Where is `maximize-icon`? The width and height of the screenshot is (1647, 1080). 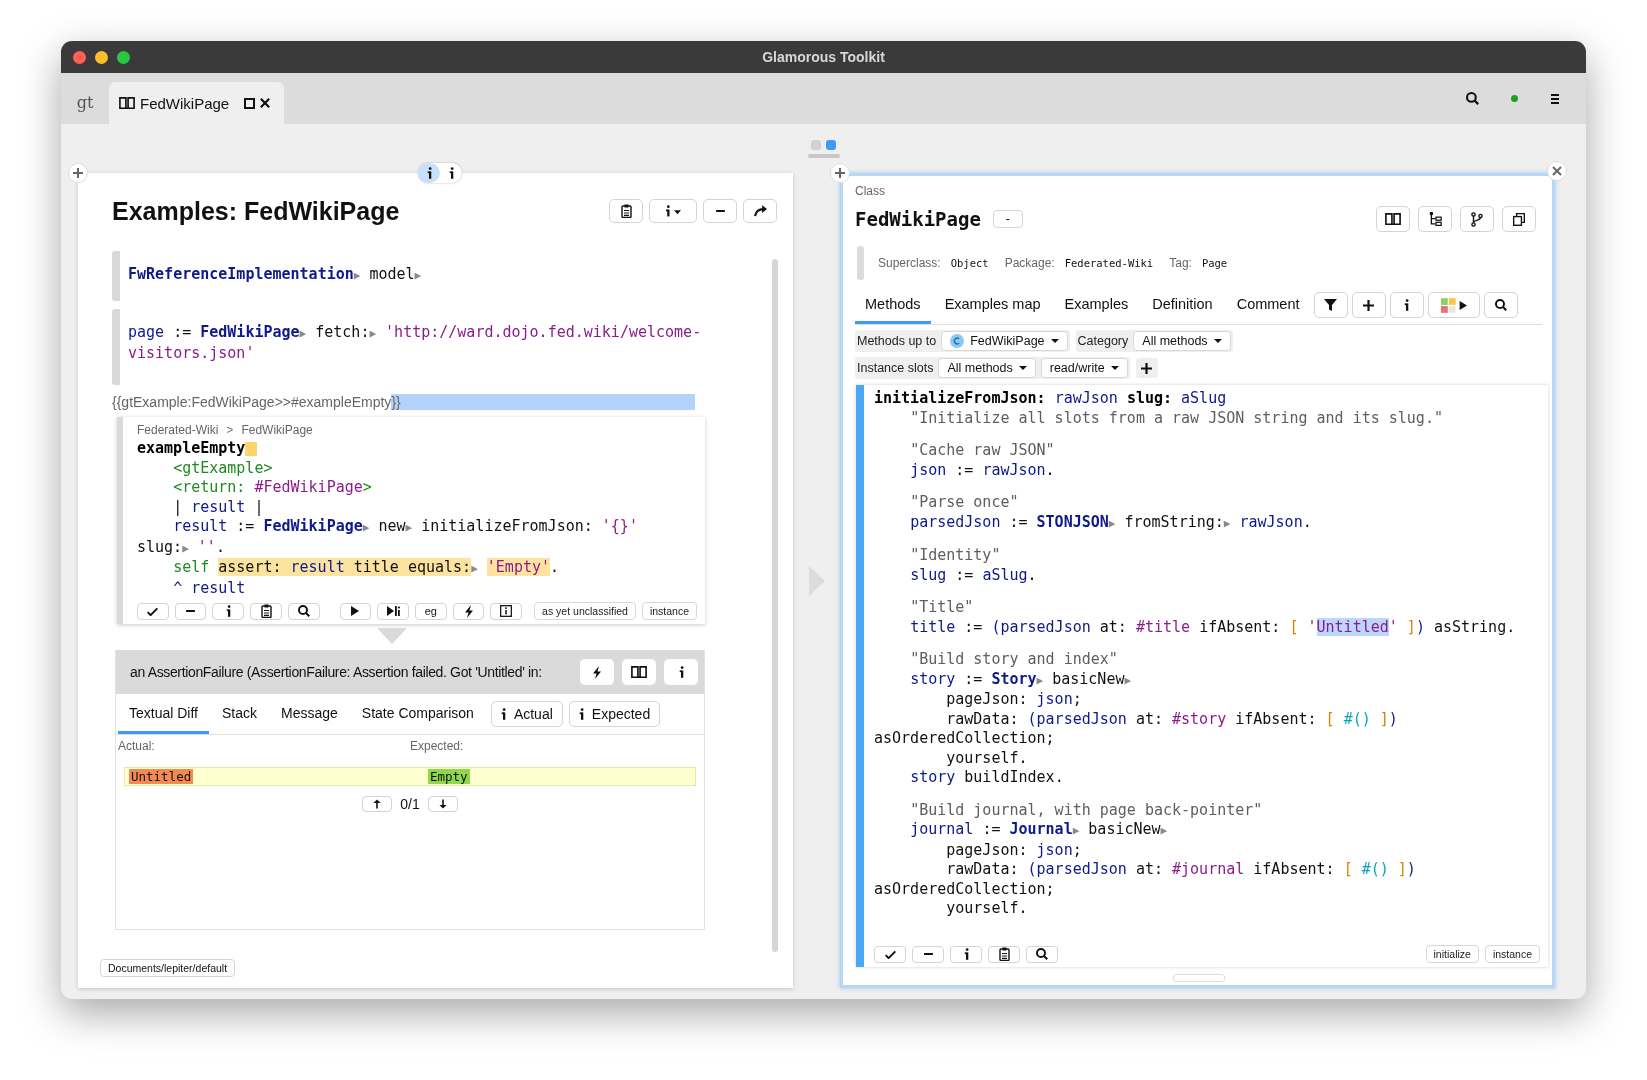
maximize-icon is located at coordinates (250, 103).